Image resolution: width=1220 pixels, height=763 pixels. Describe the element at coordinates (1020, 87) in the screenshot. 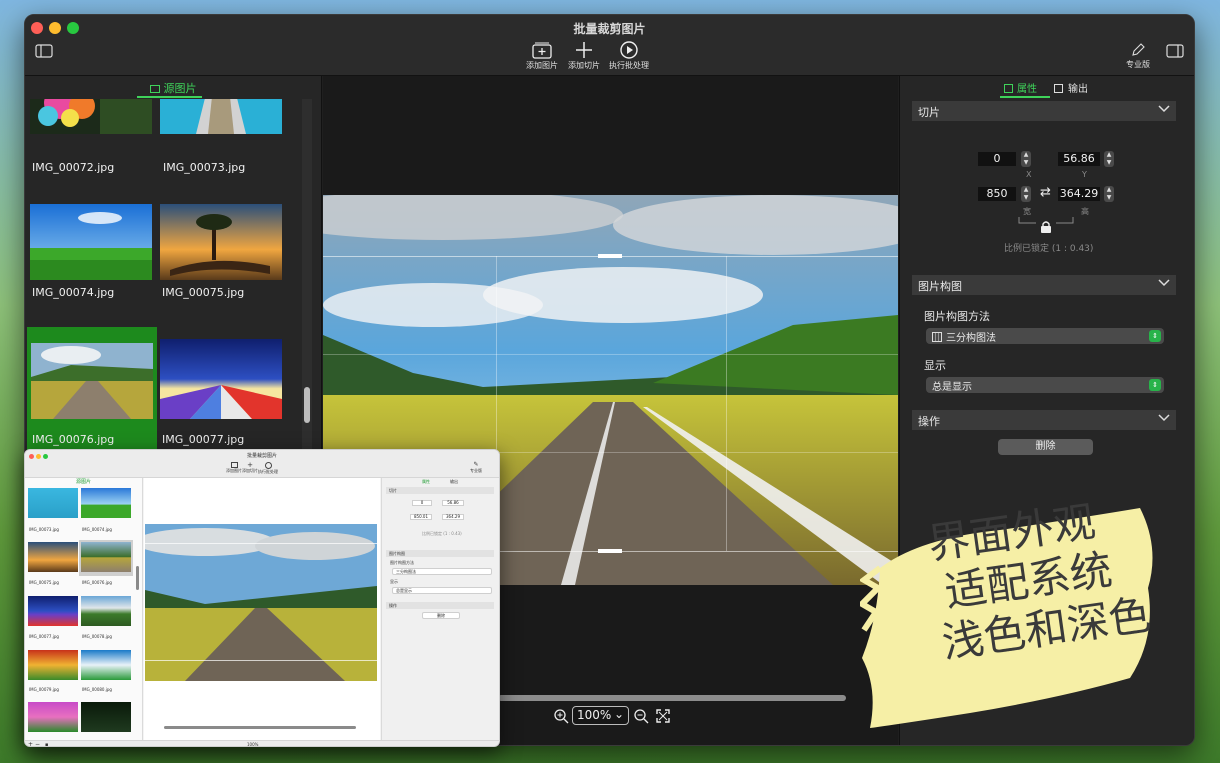

I see `tab-properties: 属性` at that location.